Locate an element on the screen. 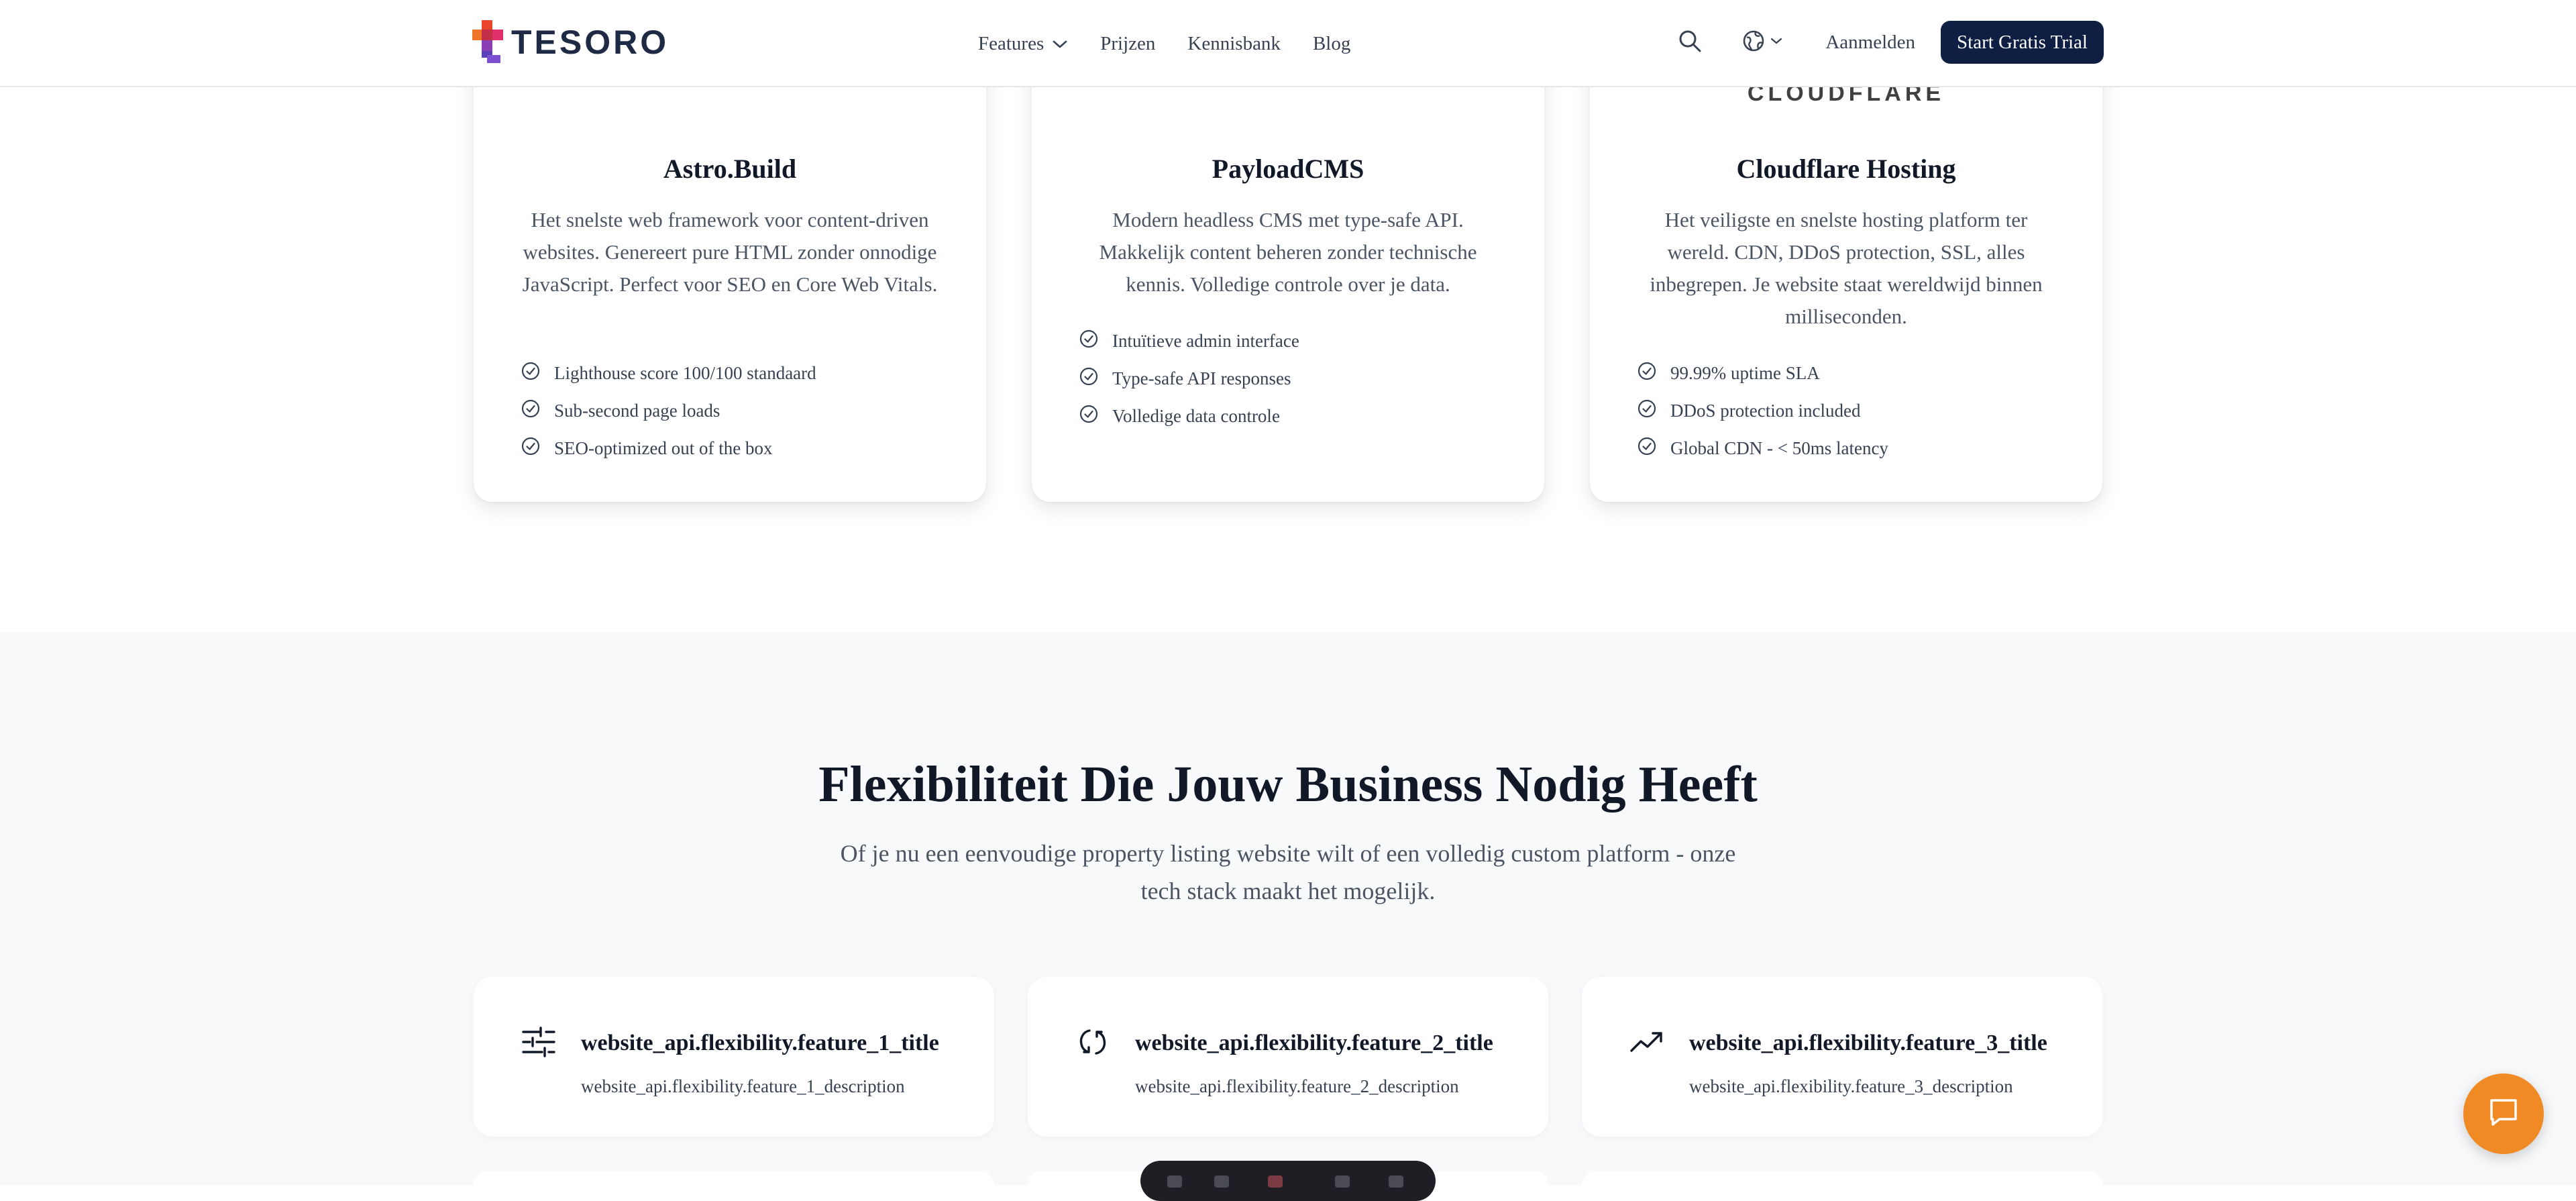  tech-feature-text: 99.99% uptime SLA is located at coordinates (1745, 372).